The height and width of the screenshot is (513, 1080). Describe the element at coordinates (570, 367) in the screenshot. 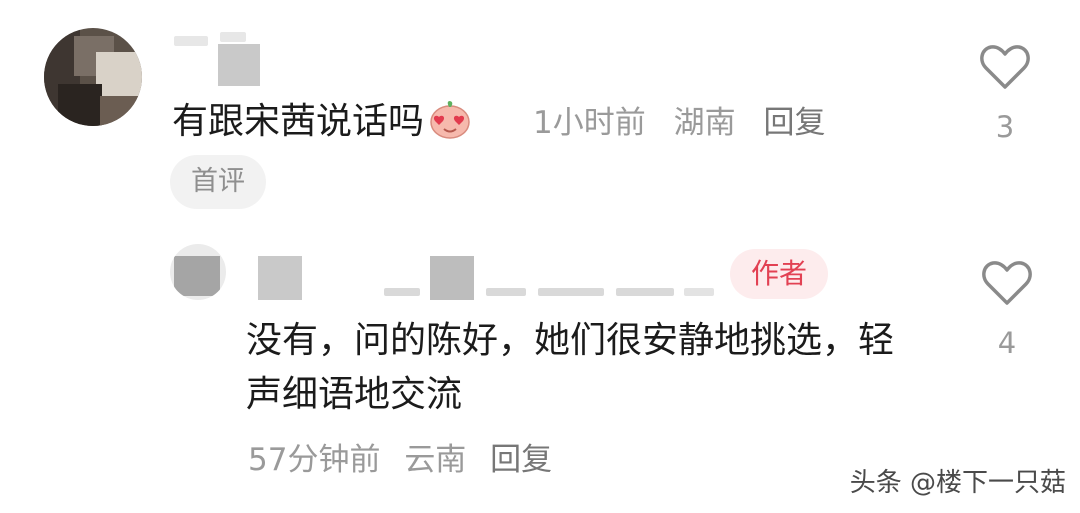

I see `reply-text: 没有，问的陈好，她们很安静地挑选，轻声细语地交流` at that location.